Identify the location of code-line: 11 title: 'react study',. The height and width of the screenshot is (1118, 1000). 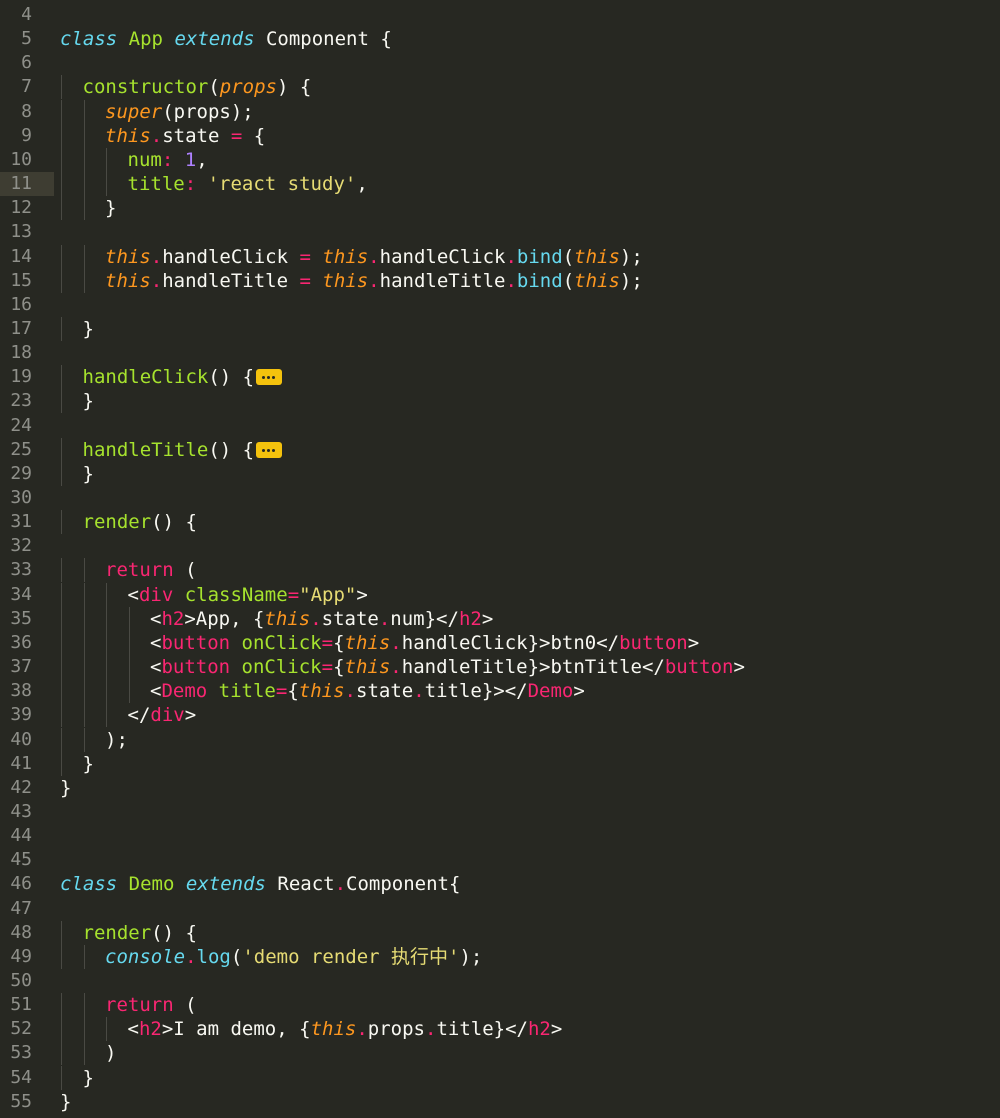
(500, 184).